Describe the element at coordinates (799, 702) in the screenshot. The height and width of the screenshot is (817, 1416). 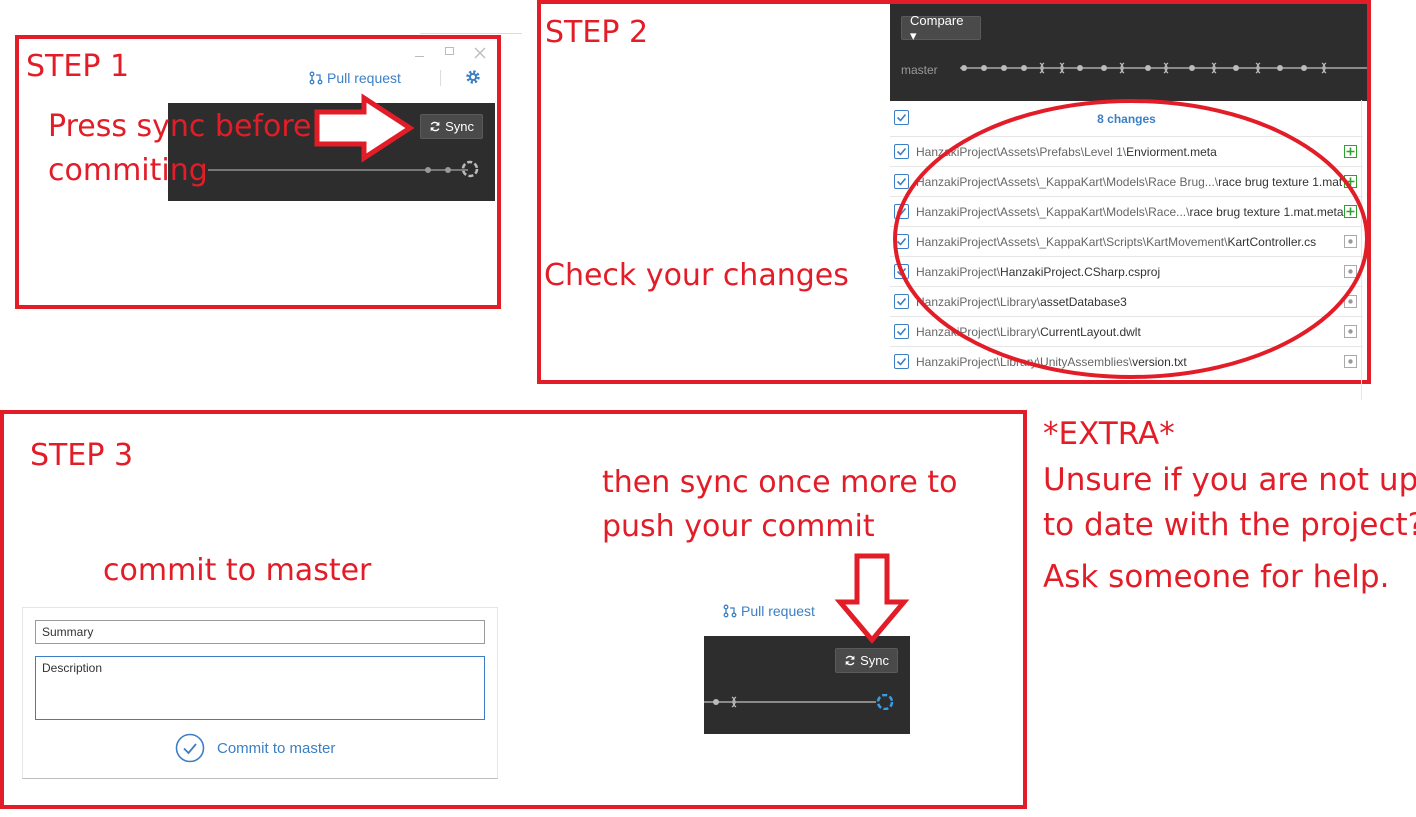
I see `branch-graph` at that location.